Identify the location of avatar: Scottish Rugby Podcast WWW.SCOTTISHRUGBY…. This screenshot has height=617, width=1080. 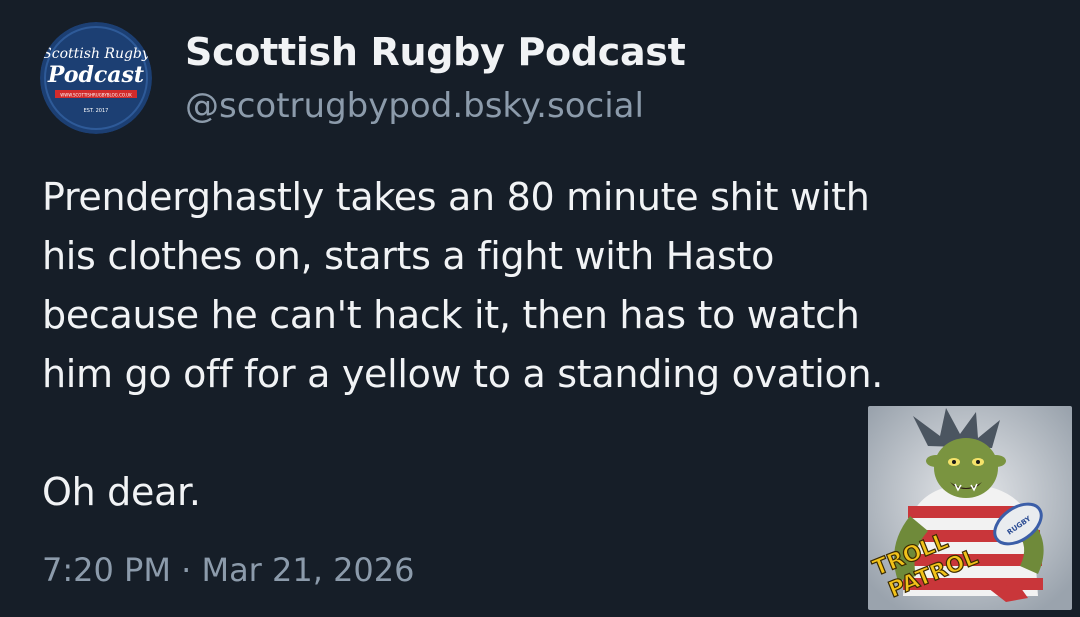
(96, 78).